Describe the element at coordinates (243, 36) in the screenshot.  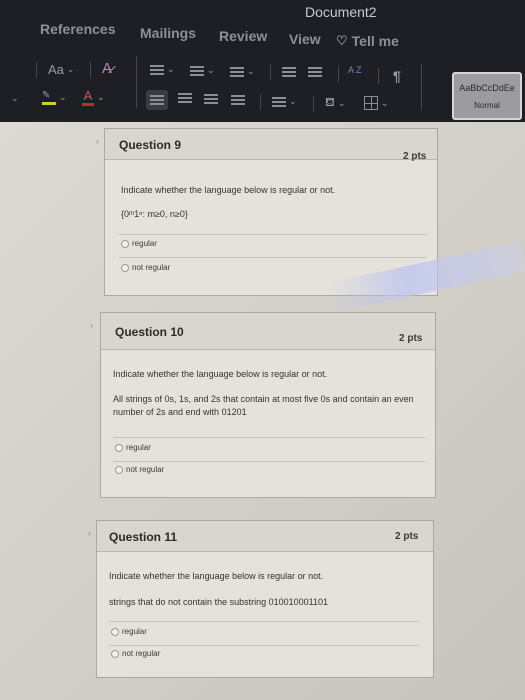
I see `tab-review: Review` at that location.